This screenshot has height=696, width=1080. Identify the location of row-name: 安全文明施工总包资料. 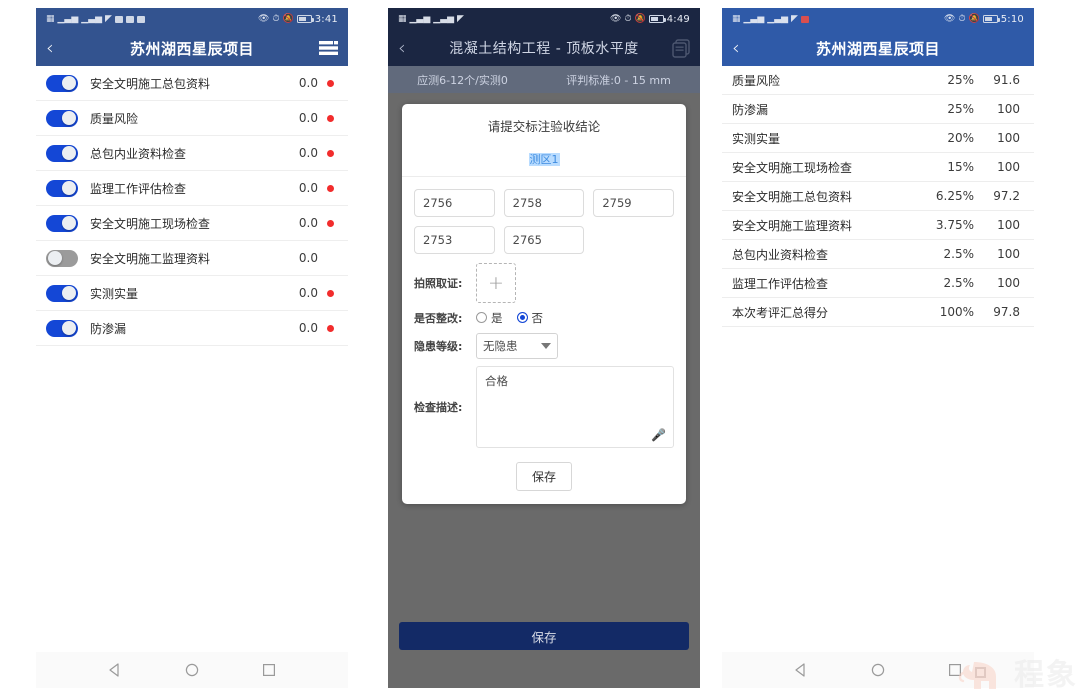
(792, 196).